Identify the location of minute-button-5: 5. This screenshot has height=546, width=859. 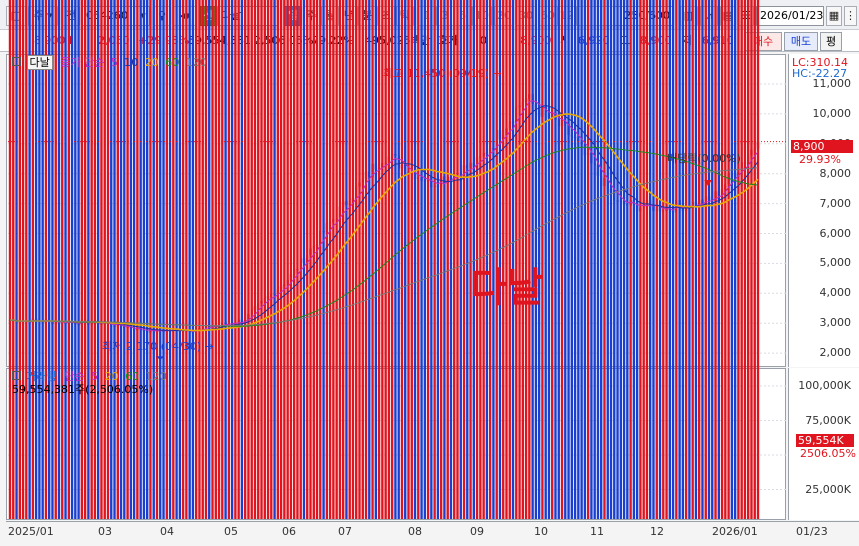
(463, 16).